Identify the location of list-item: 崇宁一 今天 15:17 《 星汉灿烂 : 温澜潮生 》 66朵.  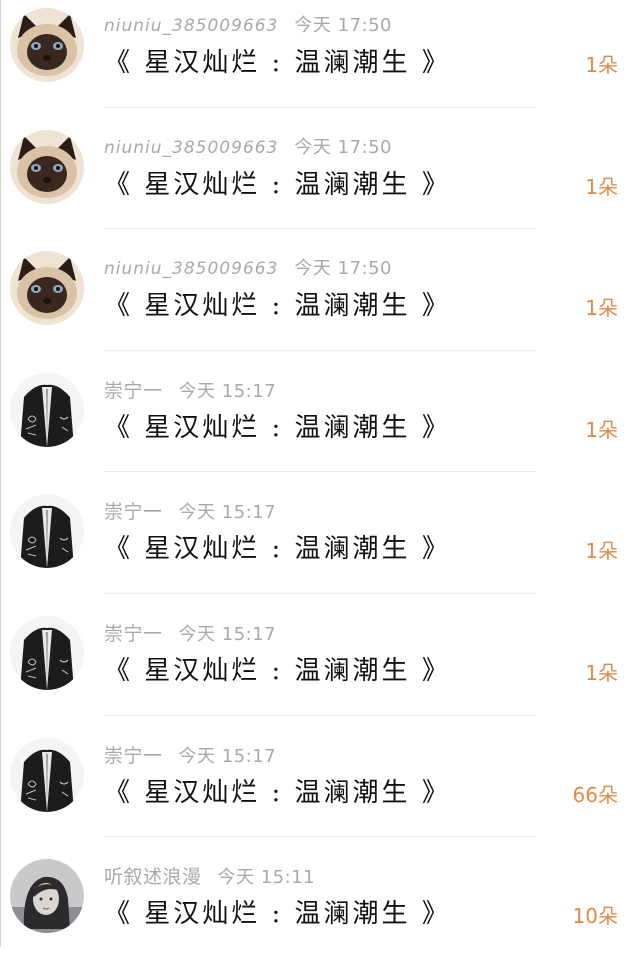
(320, 791).